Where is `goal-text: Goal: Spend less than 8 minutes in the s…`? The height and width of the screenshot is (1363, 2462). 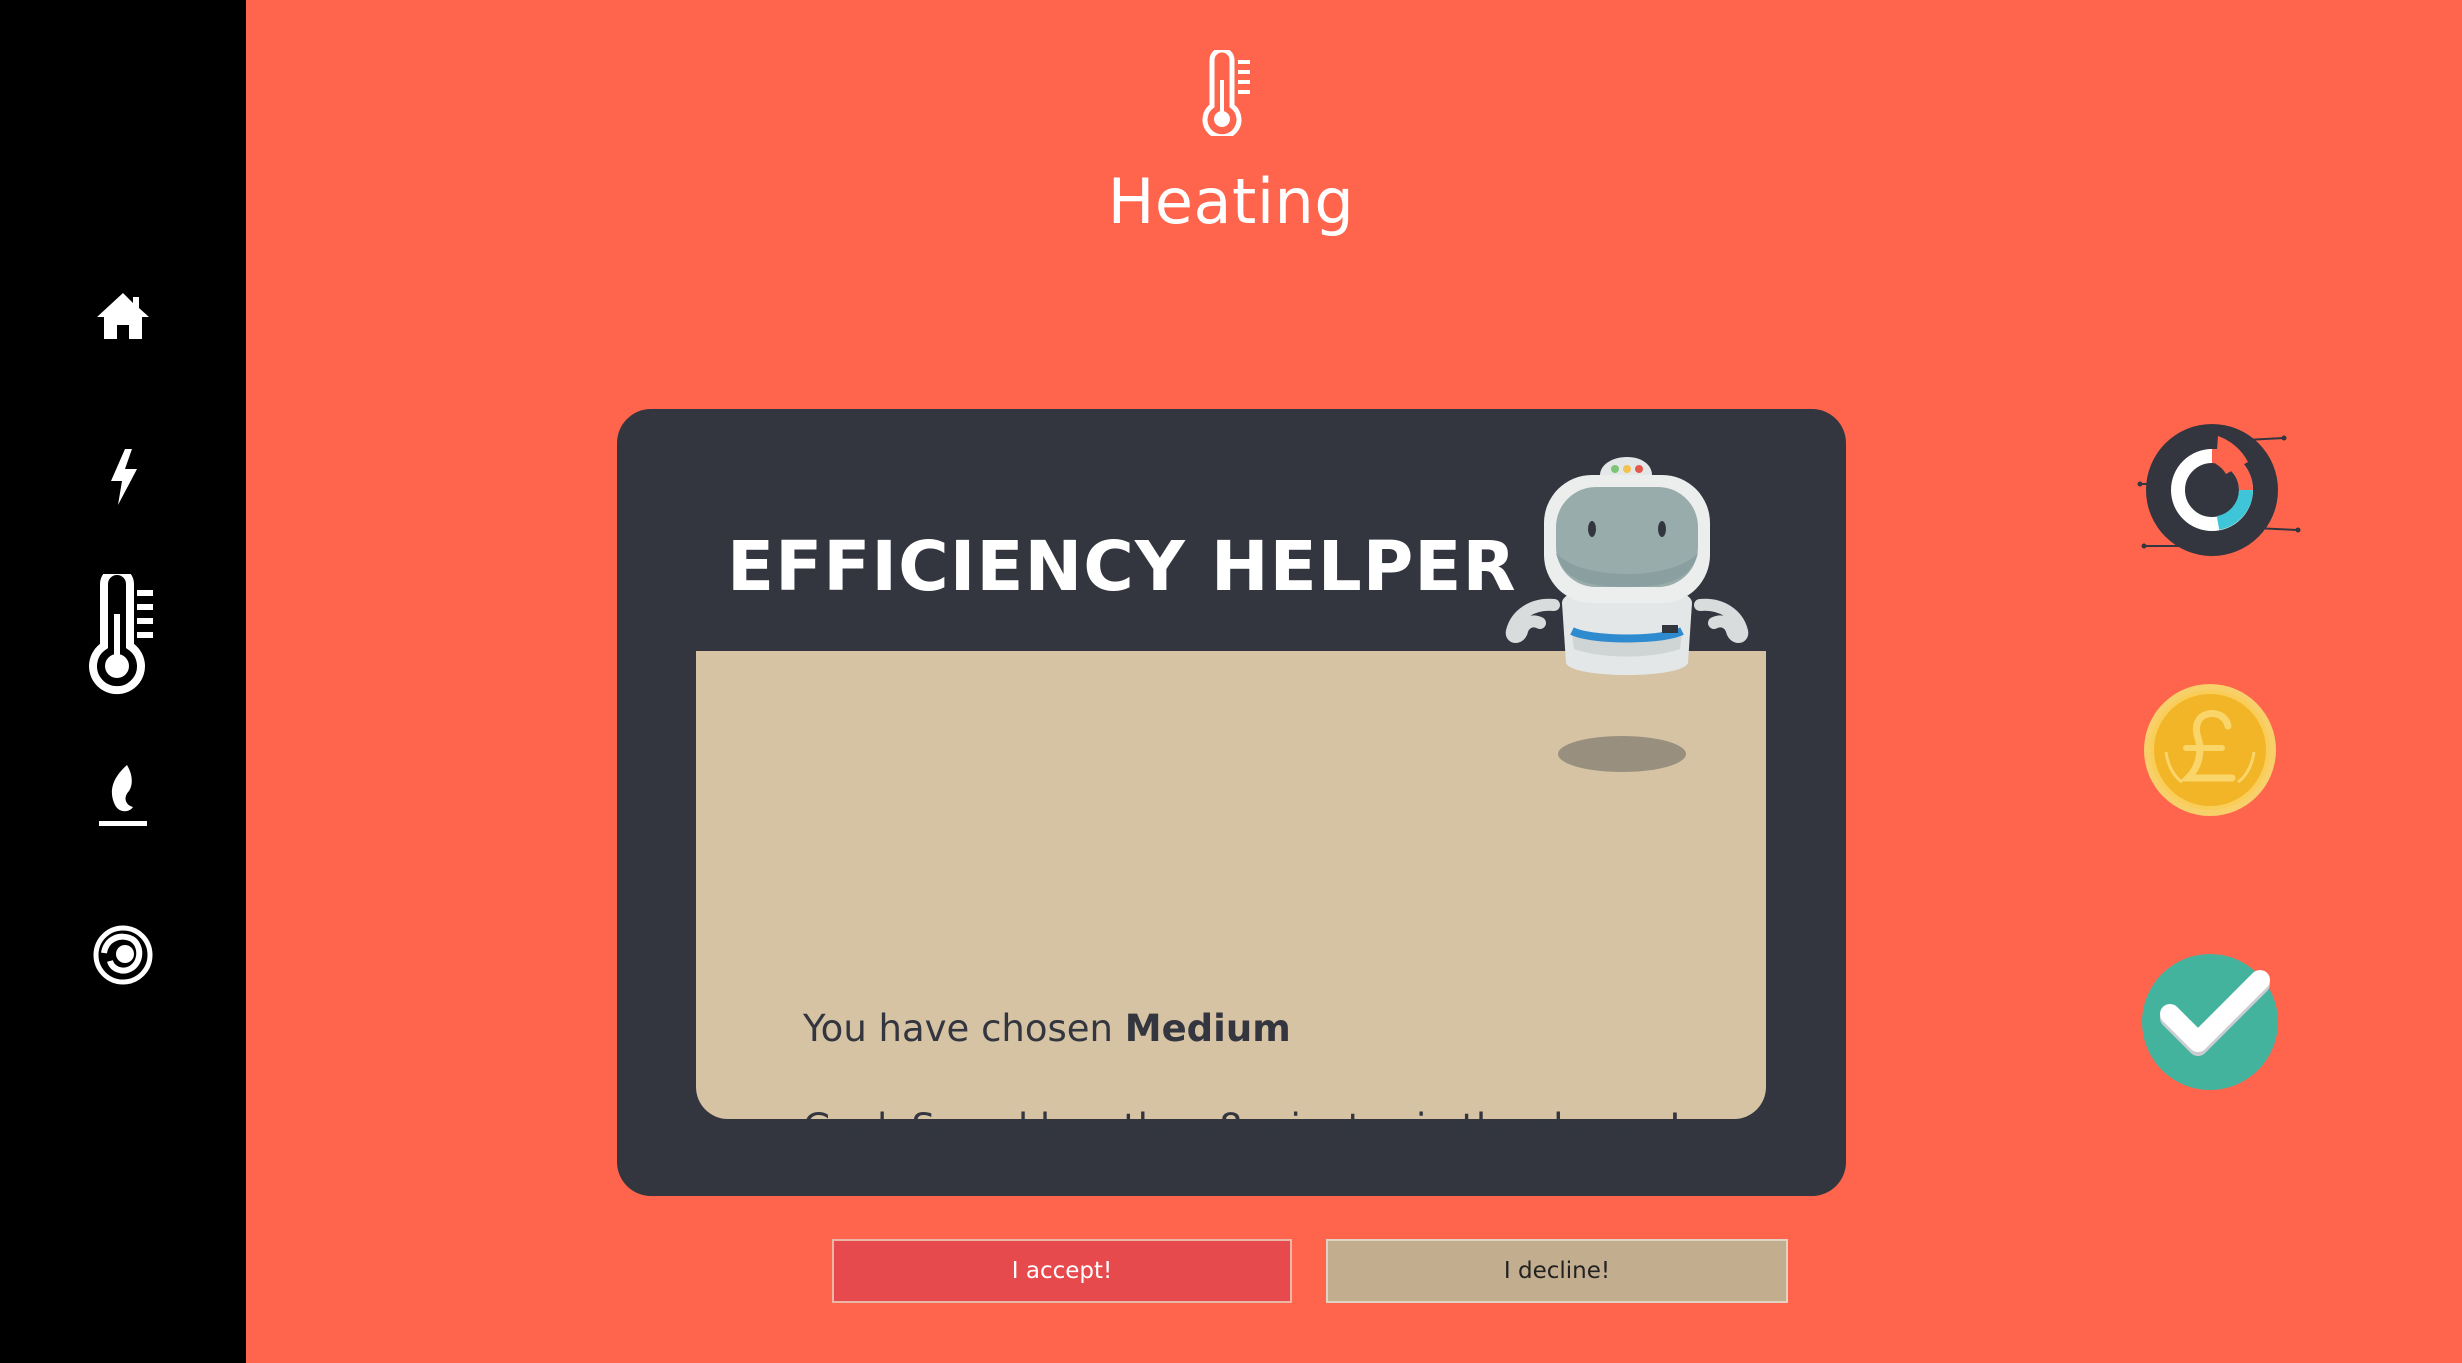 goal-text: Goal: Spend less than 8 minutes in the s… is located at coordinates (1243, 1127).